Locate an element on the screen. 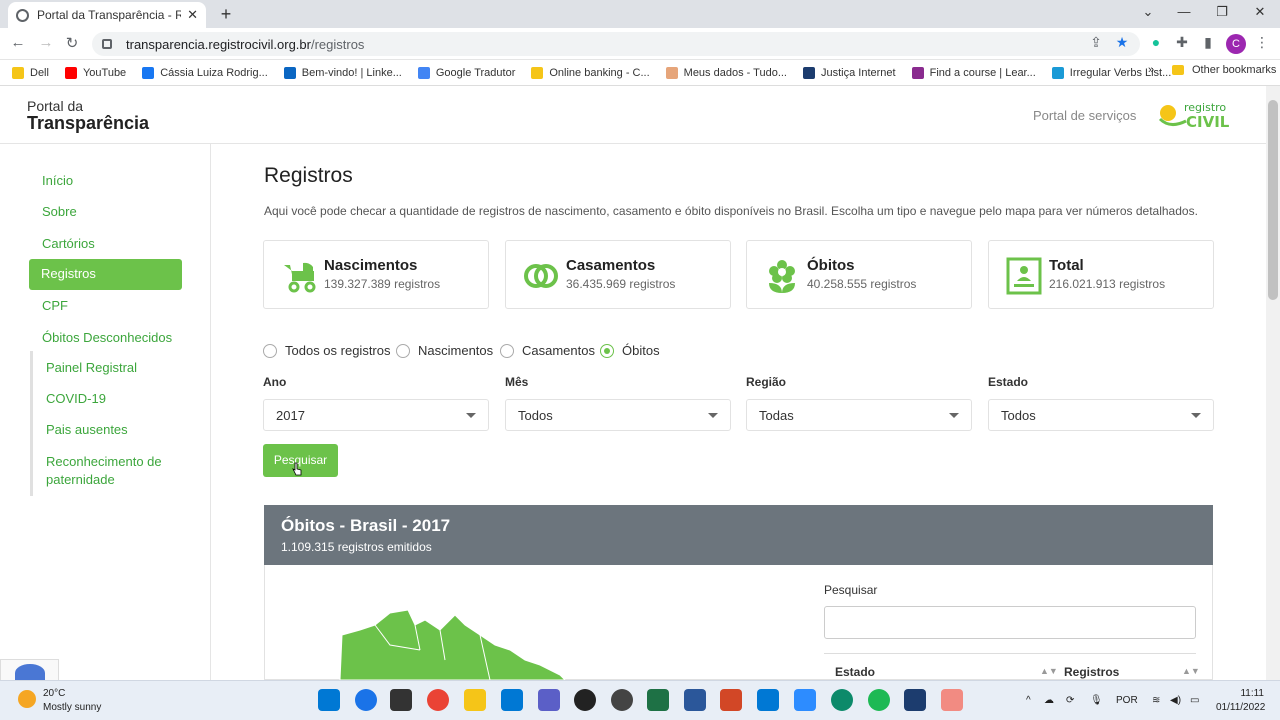 The height and width of the screenshot is (720, 1280). spotify-icon is located at coordinates (879, 700).